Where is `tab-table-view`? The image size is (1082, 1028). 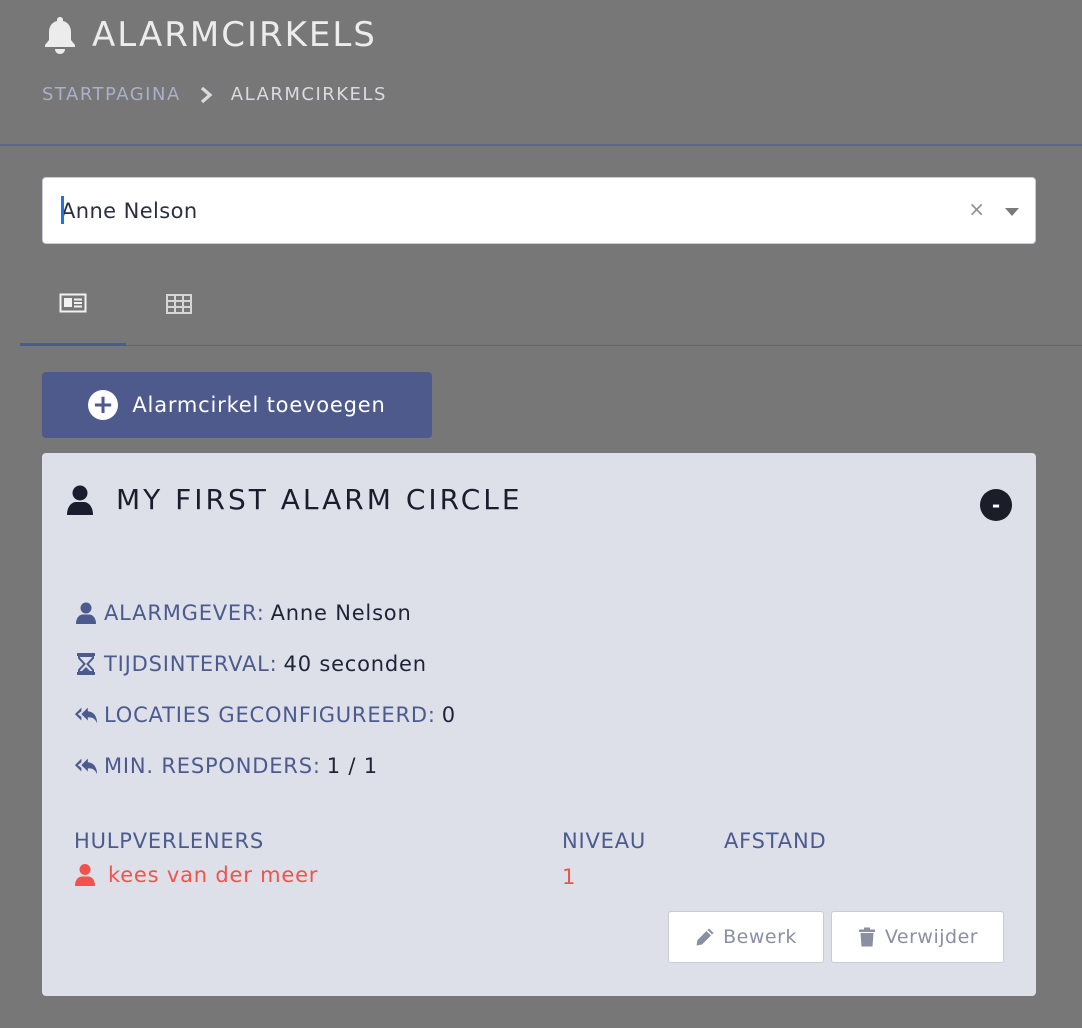
tab-table-view is located at coordinates (179, 304).